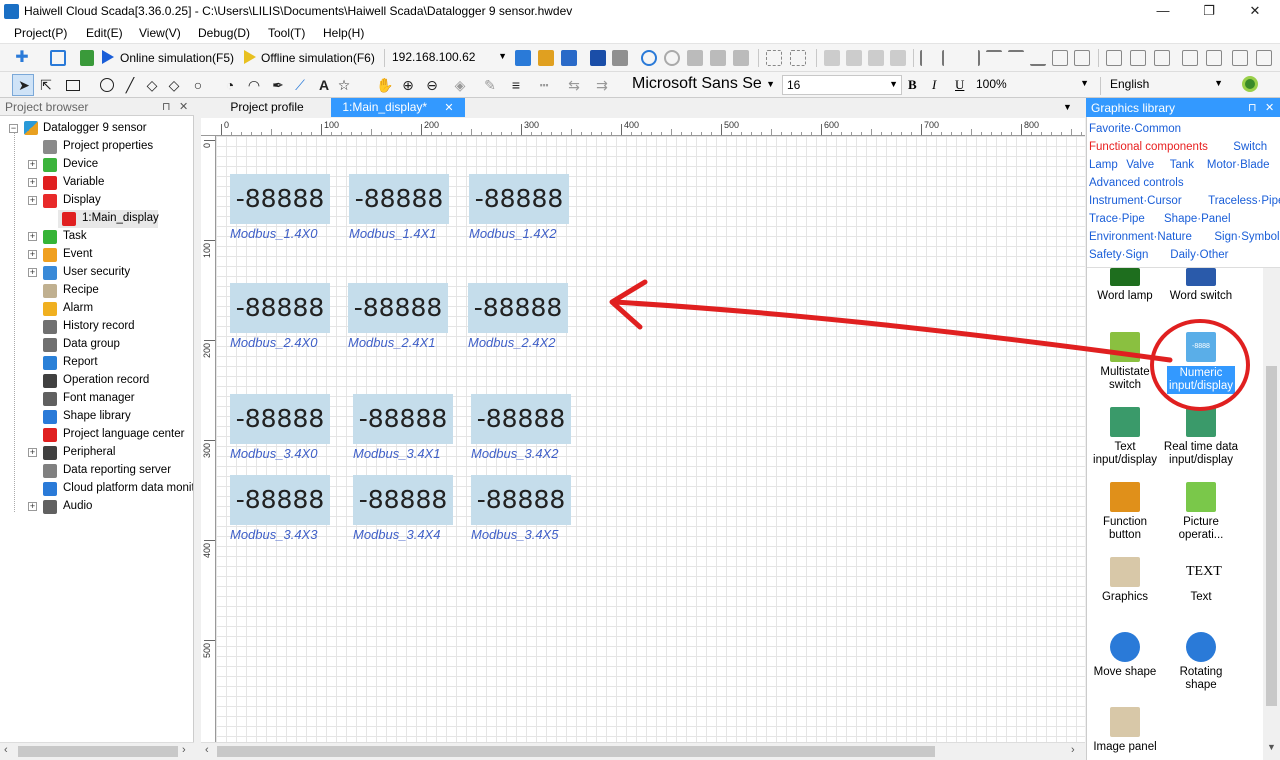 The height and width of the screenshot is (760, 1280). What do you see at coordinates (460, 85) in the screenshot?
I see `fill-color-icon: ◈` at bounding box center [460, 85].